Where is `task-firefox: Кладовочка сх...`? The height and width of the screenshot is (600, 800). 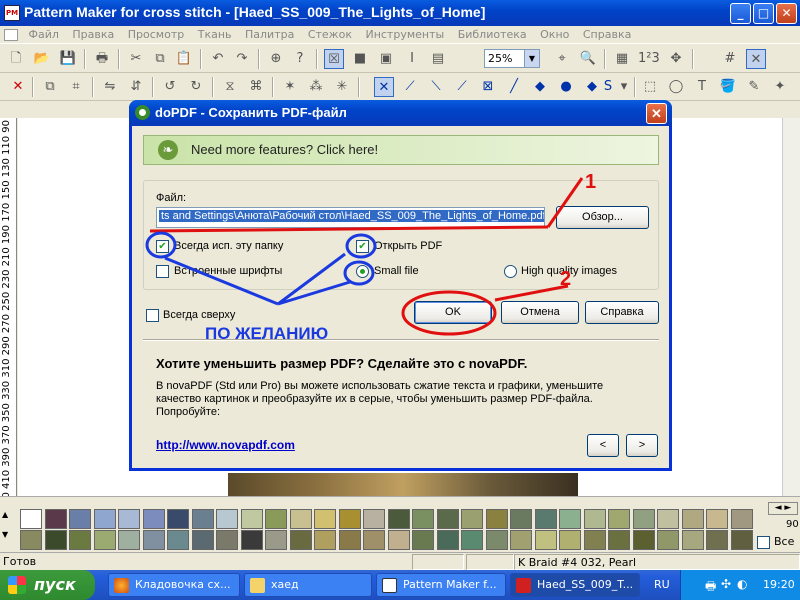
task-firefox: Кладовочка сх... is located at coordinates (174, 585).